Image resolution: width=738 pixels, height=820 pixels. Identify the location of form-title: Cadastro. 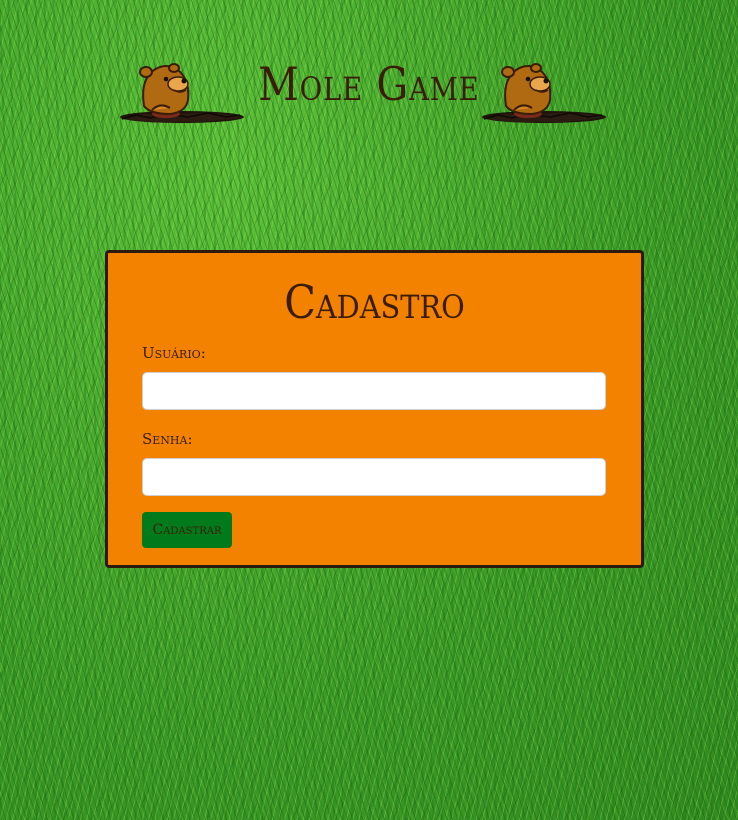
(374, 302).